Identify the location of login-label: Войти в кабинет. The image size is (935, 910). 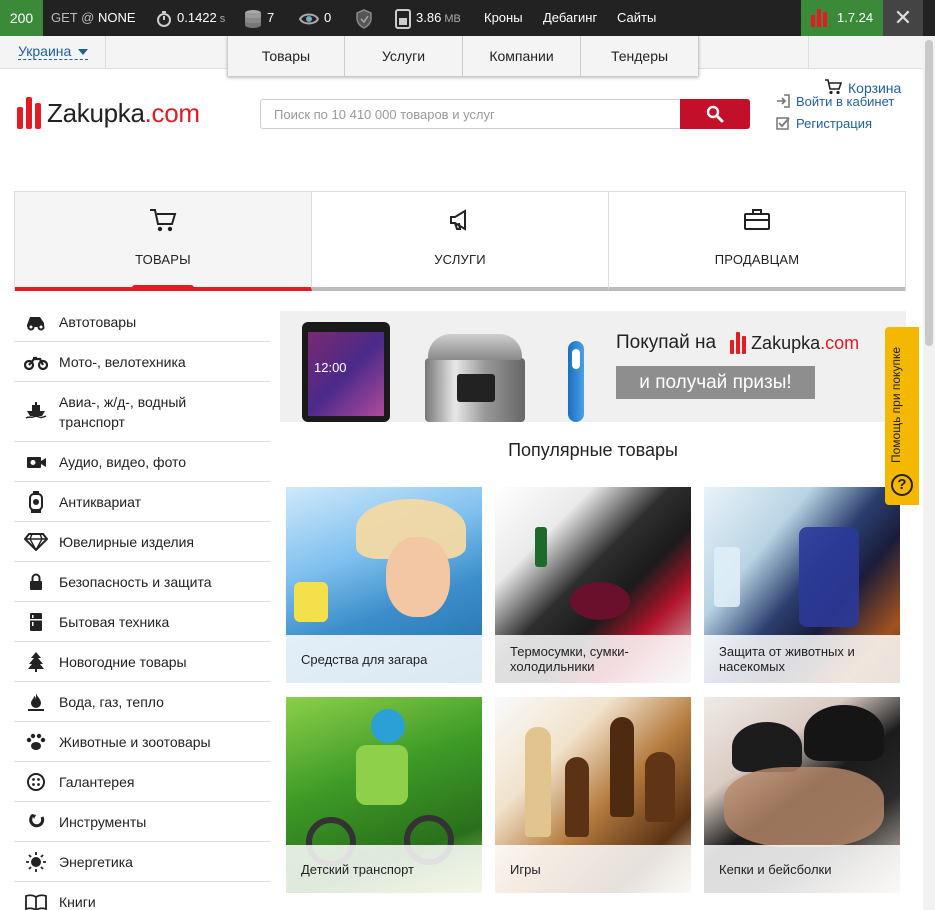
(845, 101).